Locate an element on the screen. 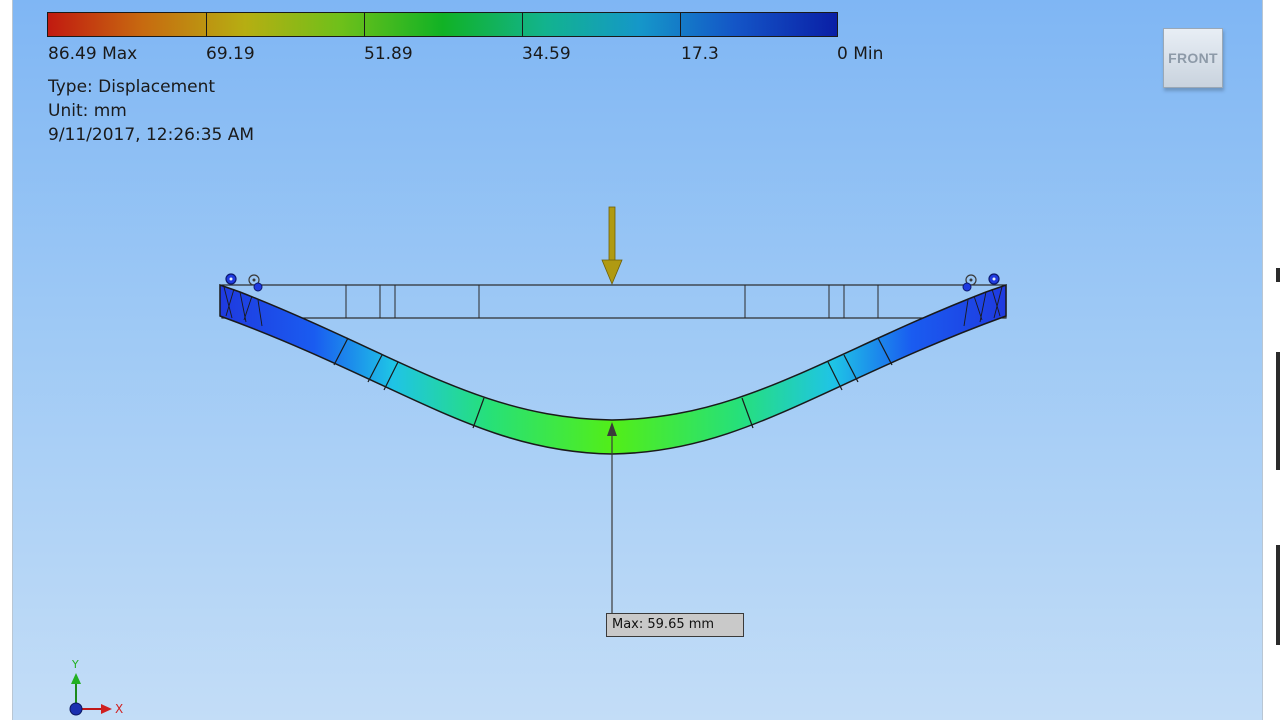 The image size is (1280, 720). load-arrow-icon is located at coordinates (612, 246).